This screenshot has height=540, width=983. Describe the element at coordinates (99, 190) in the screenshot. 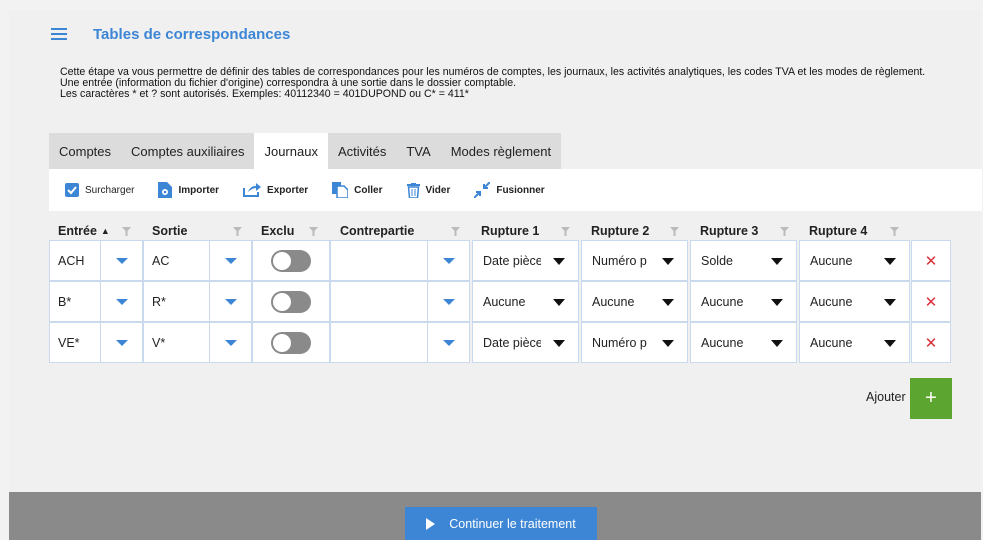

I see `surcharger-button: Surcharger` at that location.